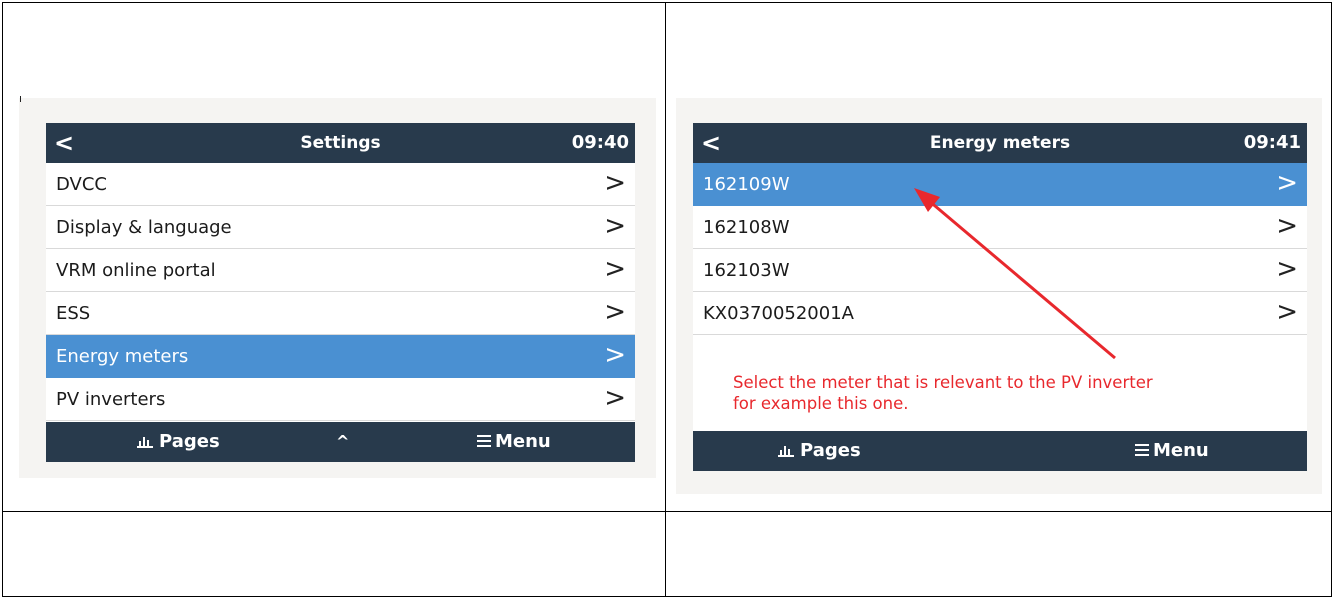  Describe the element at coordinates (20, 99) in the screenshot. I see `corner-mark` at that location.